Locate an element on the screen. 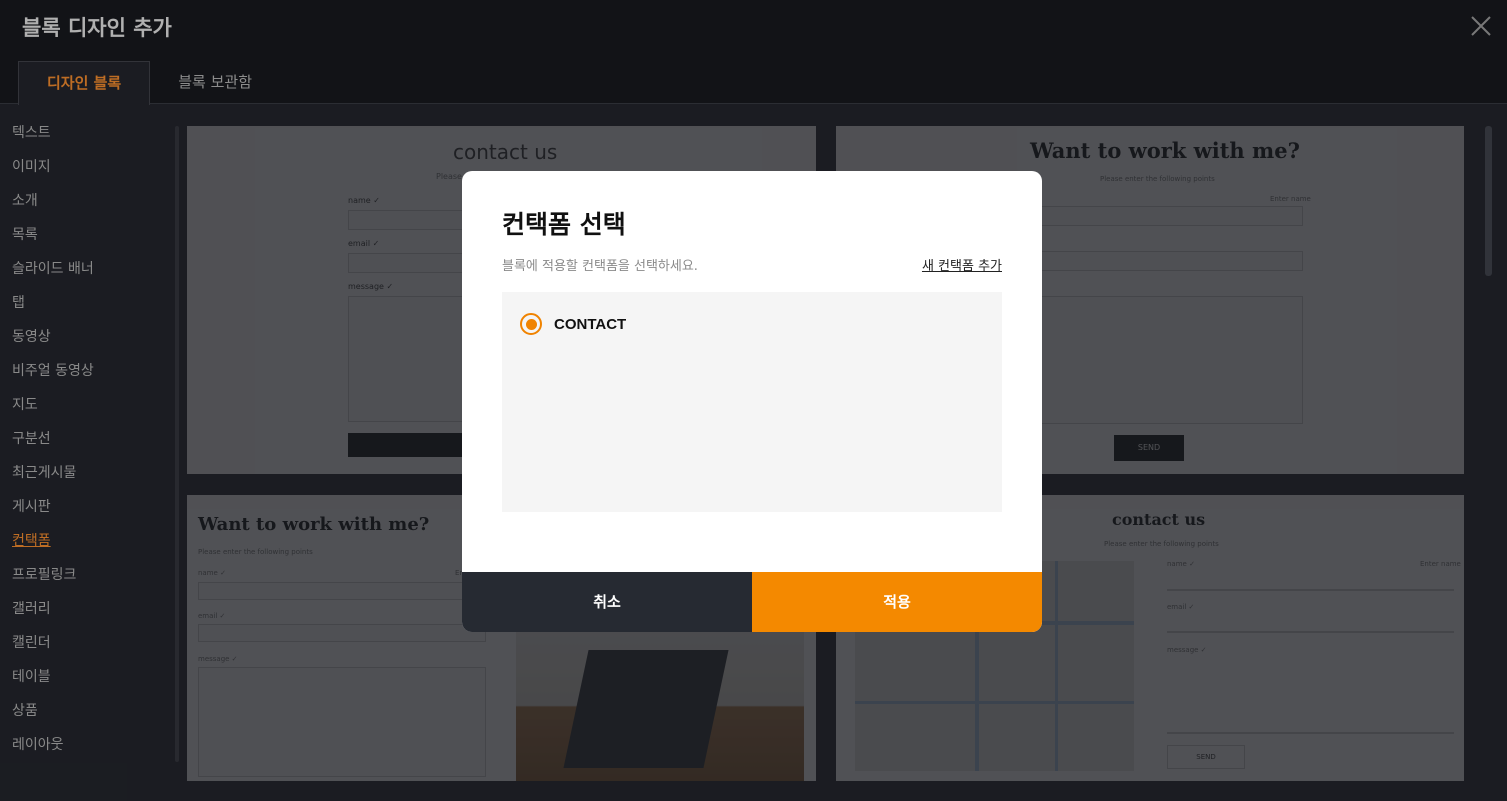 The width and height of the screenshot is (1507, 801). option-label: CONTACT is located at coordinates (590, 324).